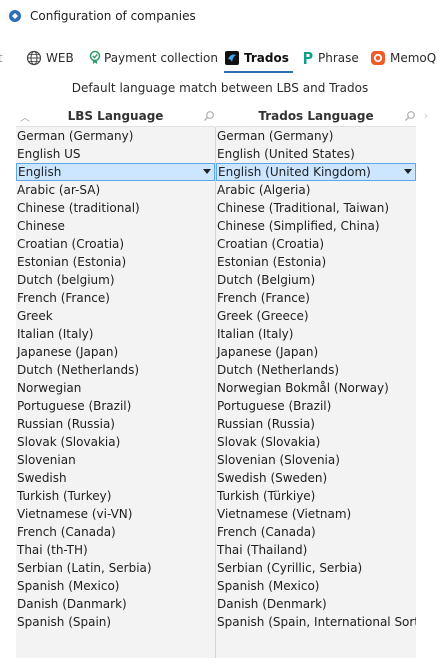  What do you see at coordinates (316, 316) in the screenshot?
I see `trados-language-cell: Greek (Greece)` at bounding box center [316, 316].